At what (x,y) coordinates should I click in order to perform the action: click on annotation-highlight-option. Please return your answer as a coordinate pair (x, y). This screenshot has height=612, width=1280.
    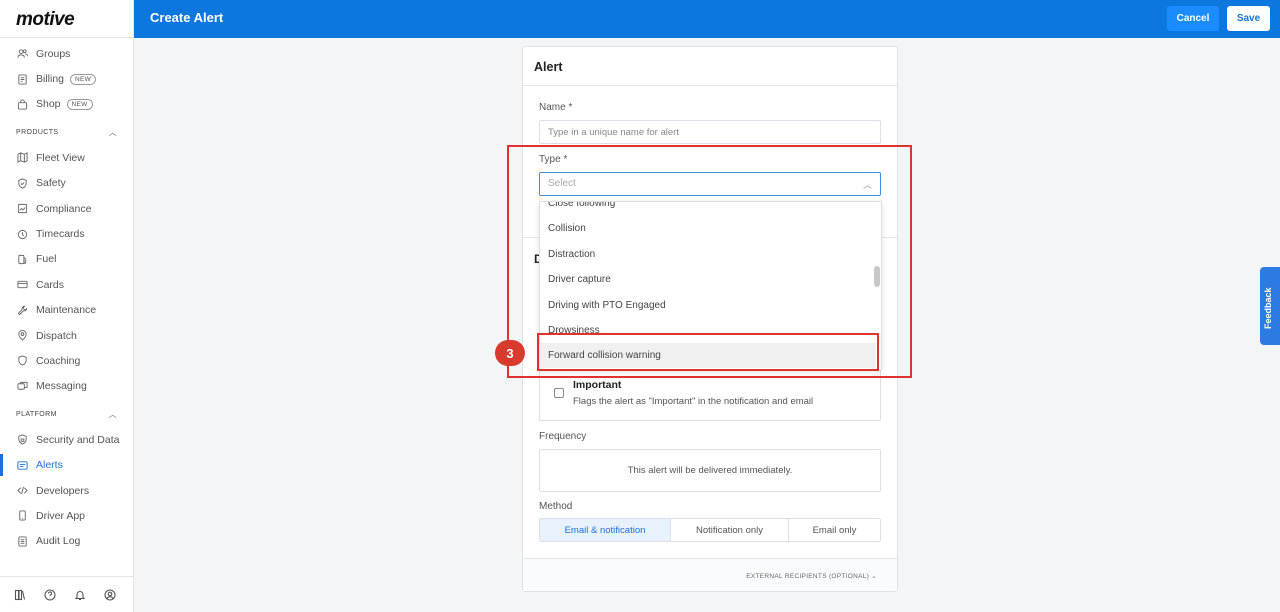
    Looking at the image, I should click on (708, 352).